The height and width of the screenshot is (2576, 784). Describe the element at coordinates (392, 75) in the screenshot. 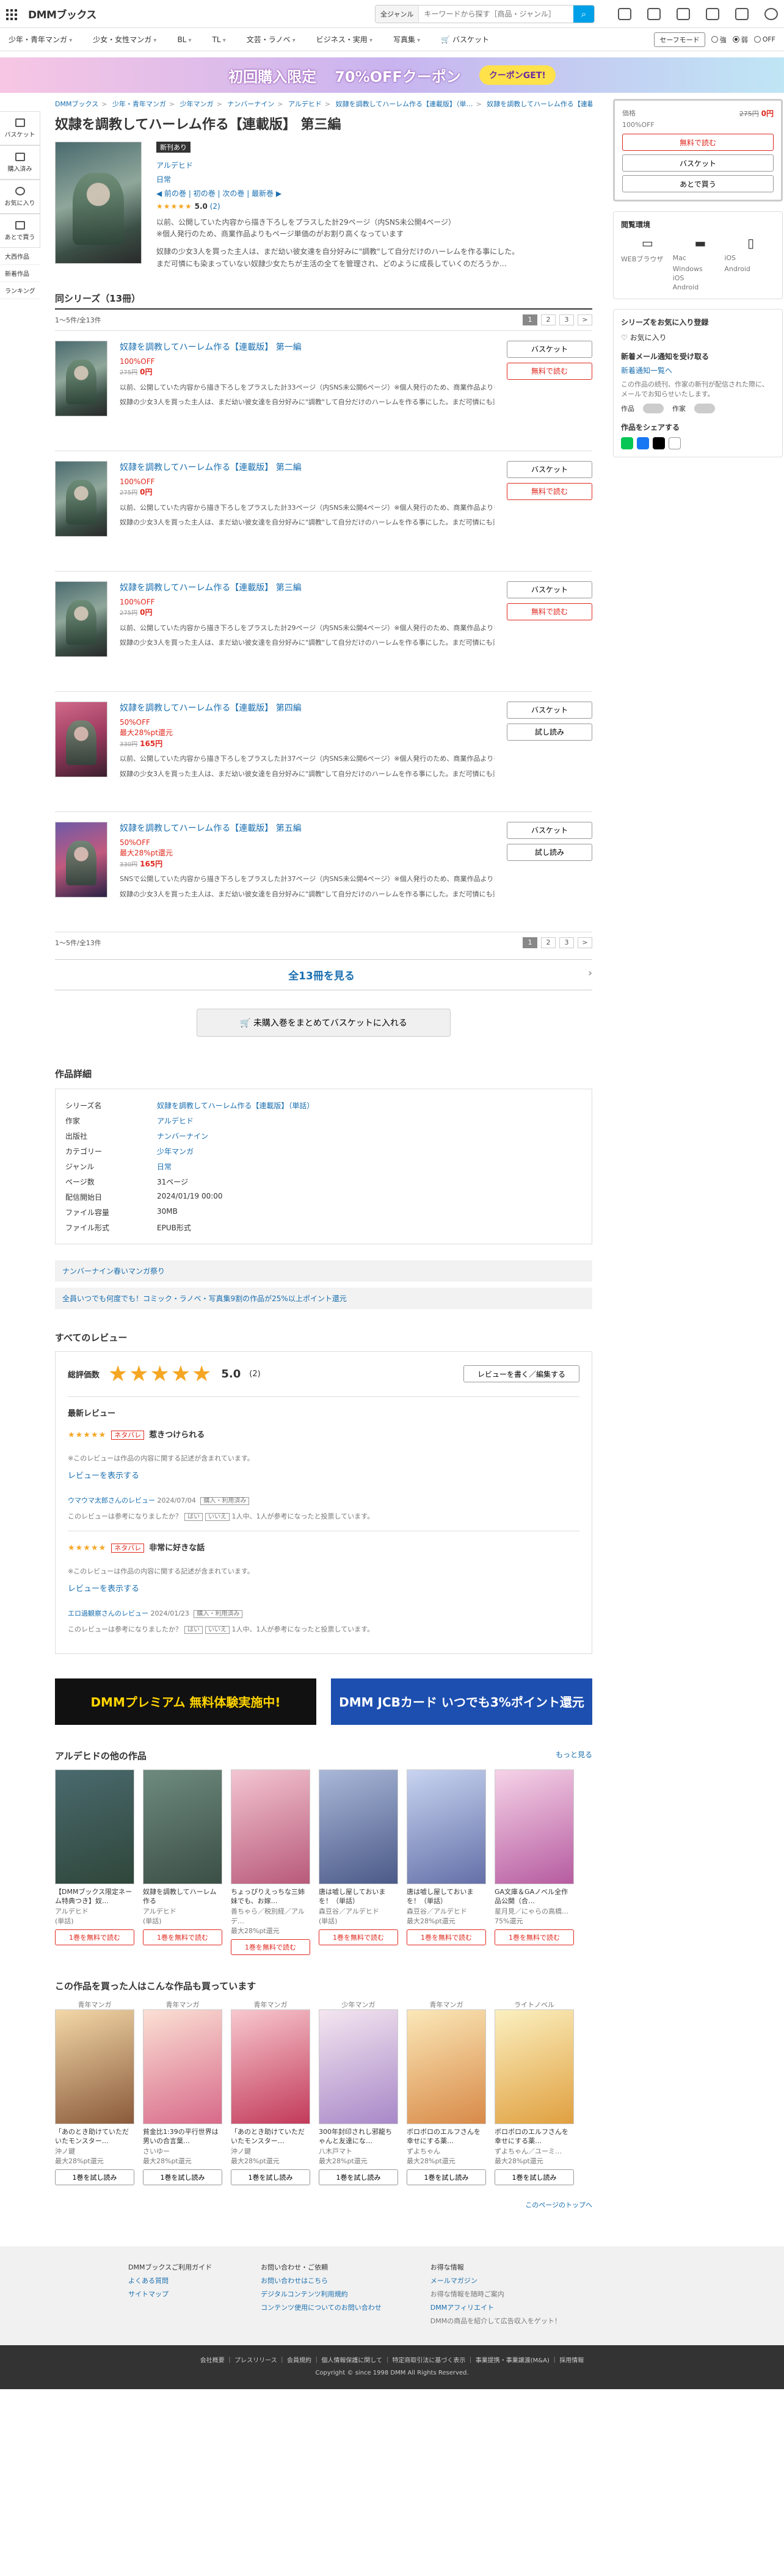

I see `campaign-banner: 初回購入限定 70%OFFクーポン クーポンGET!` at that location.